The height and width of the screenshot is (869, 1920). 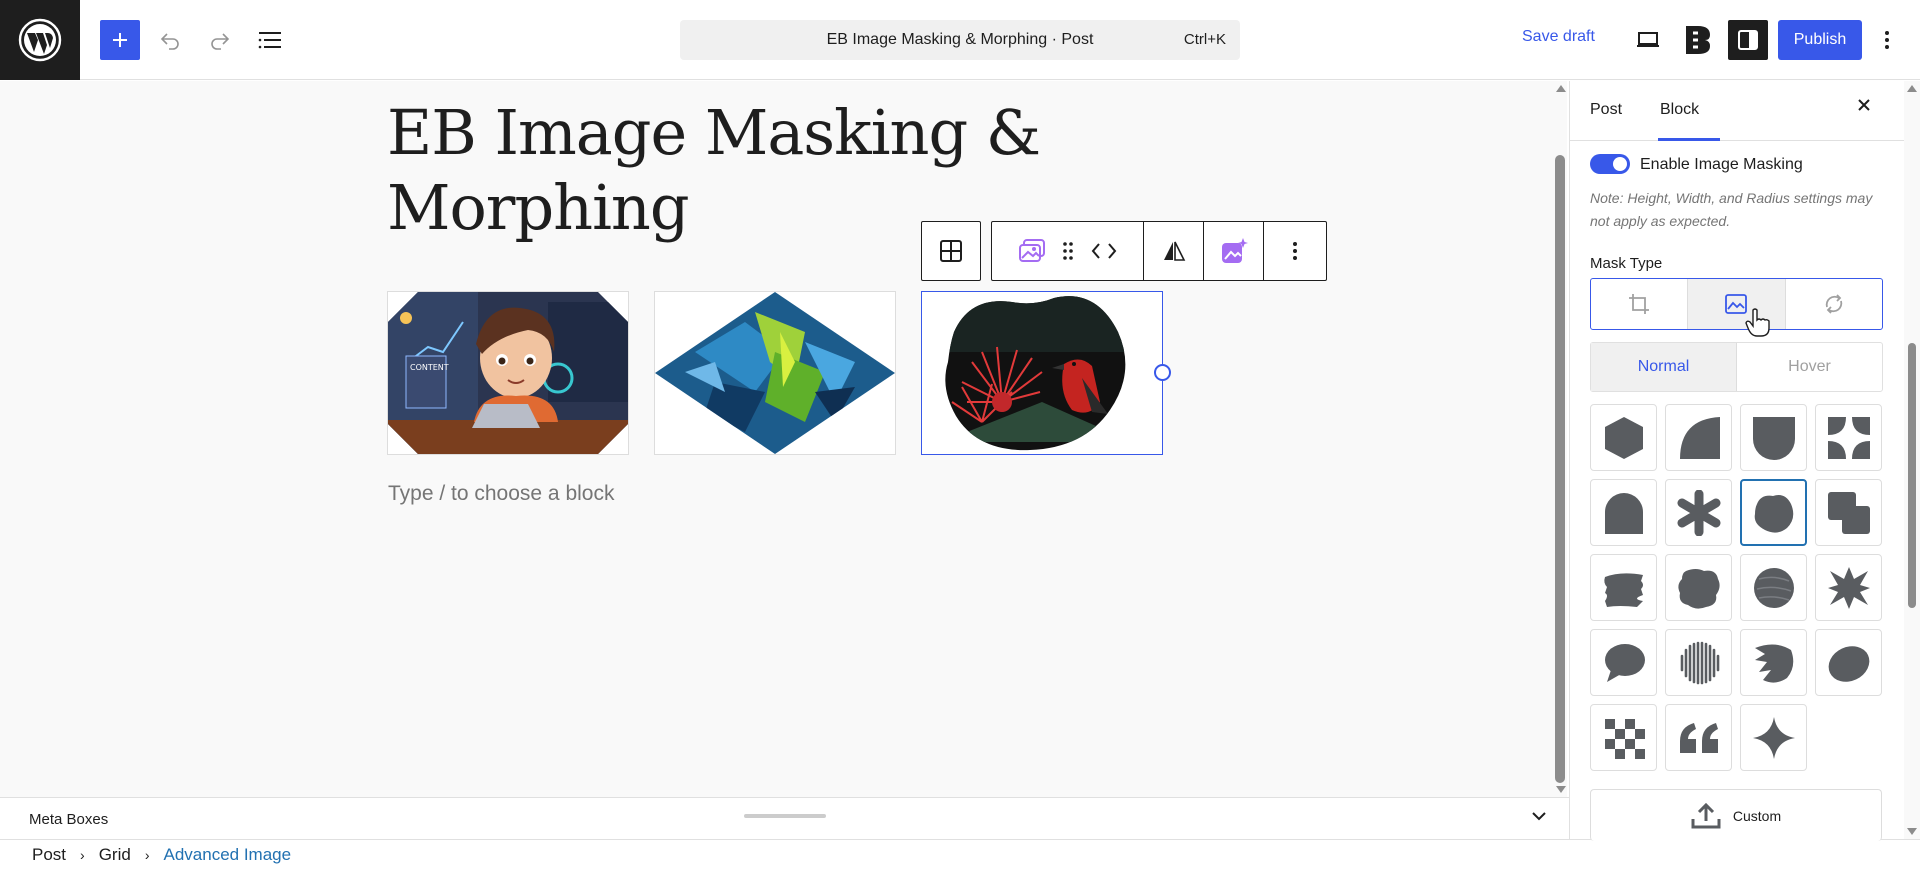 I want to click on save-draft-button: Save draft, so click(x=1558, y=37).